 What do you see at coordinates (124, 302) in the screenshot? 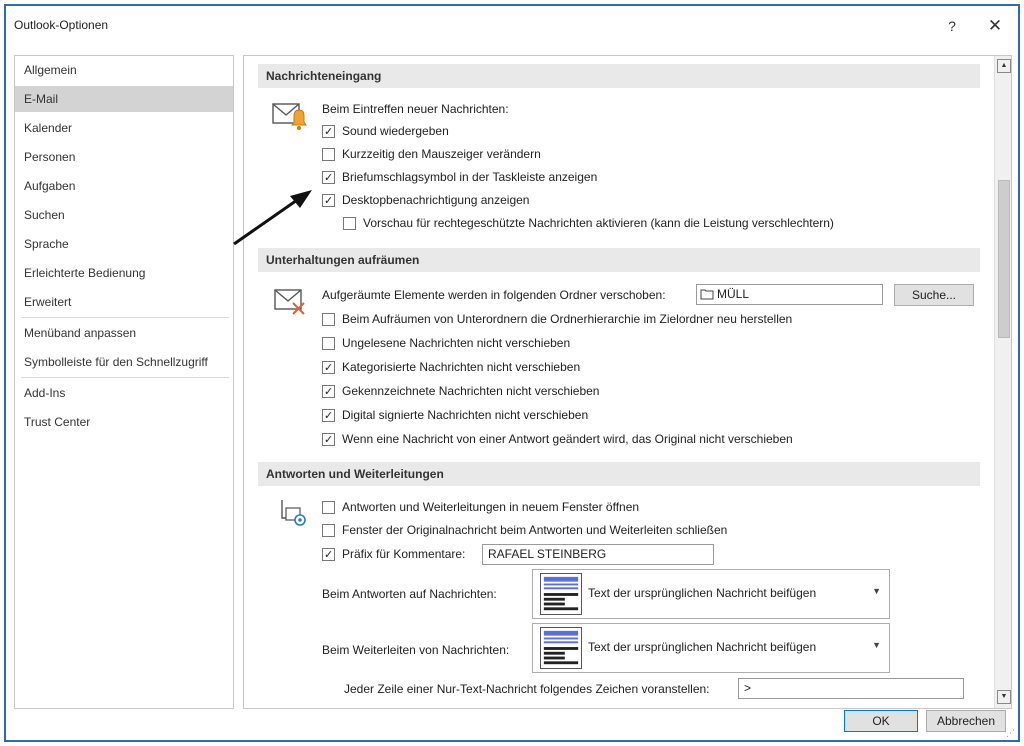
I see `nav-item-erweitert: Erweitert` at bounding box center [124, 302].